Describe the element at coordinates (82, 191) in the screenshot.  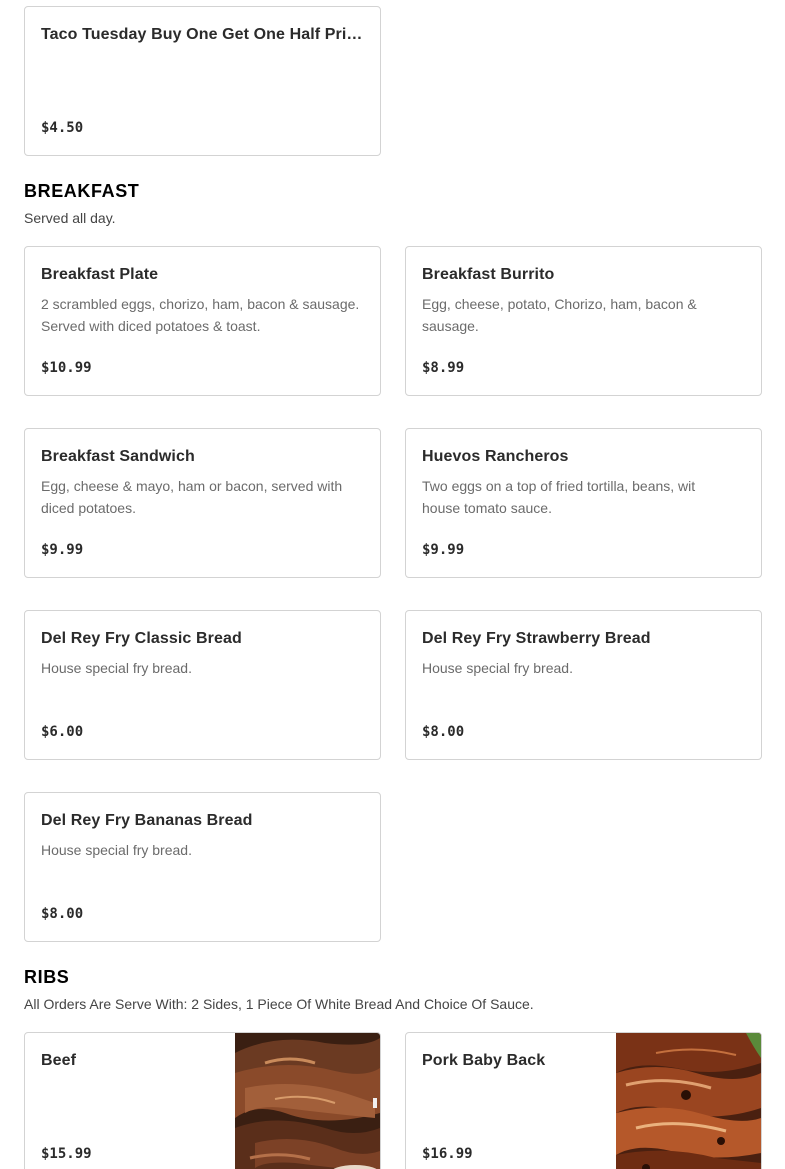
I see `section-title-breakfast: BREAKFAST` at that location.